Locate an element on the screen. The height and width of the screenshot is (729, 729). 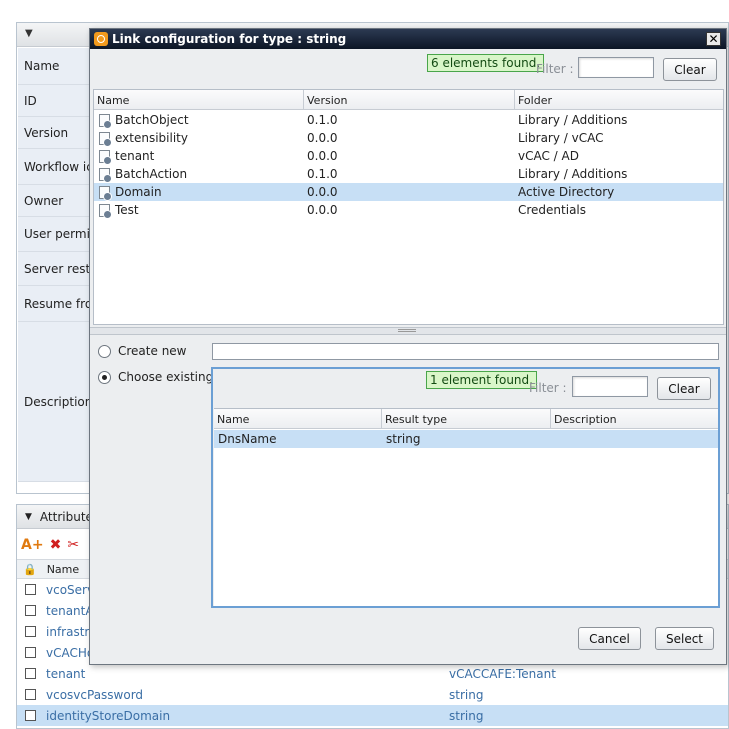
row-name: Test is located at coordinates (127, 210).